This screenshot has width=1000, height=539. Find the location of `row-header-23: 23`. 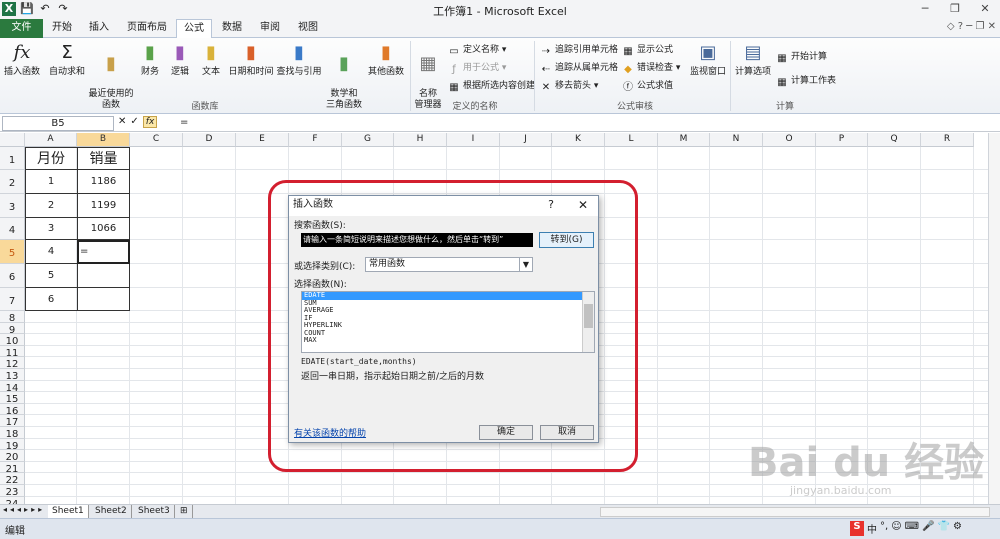

row-header-23: 23 is located at coordinates (12, 491).